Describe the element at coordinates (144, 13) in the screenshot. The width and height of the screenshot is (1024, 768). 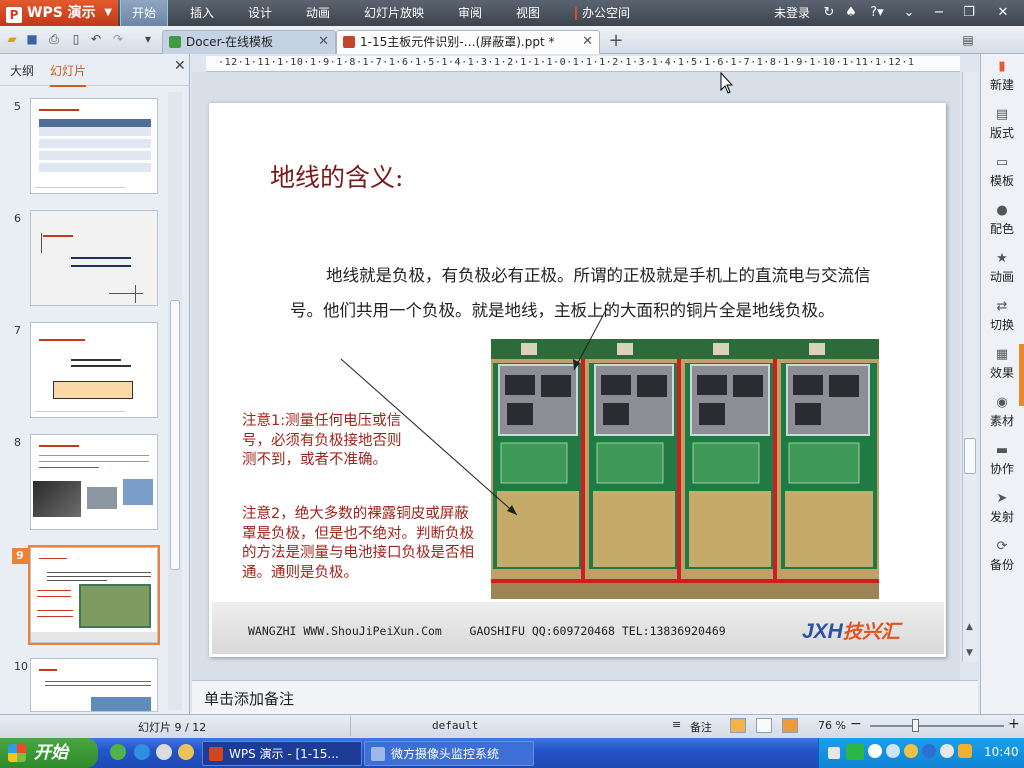
I see `menu-home: 开始` at that location.